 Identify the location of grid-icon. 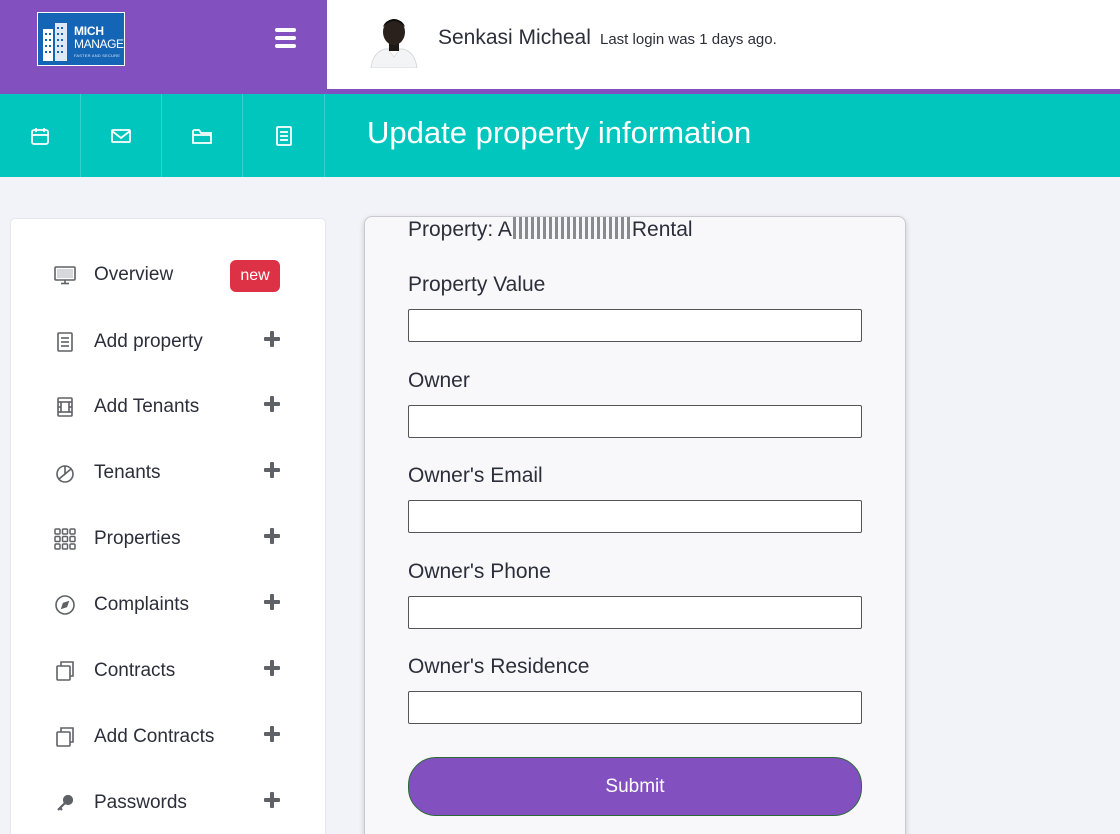
(65, 539).